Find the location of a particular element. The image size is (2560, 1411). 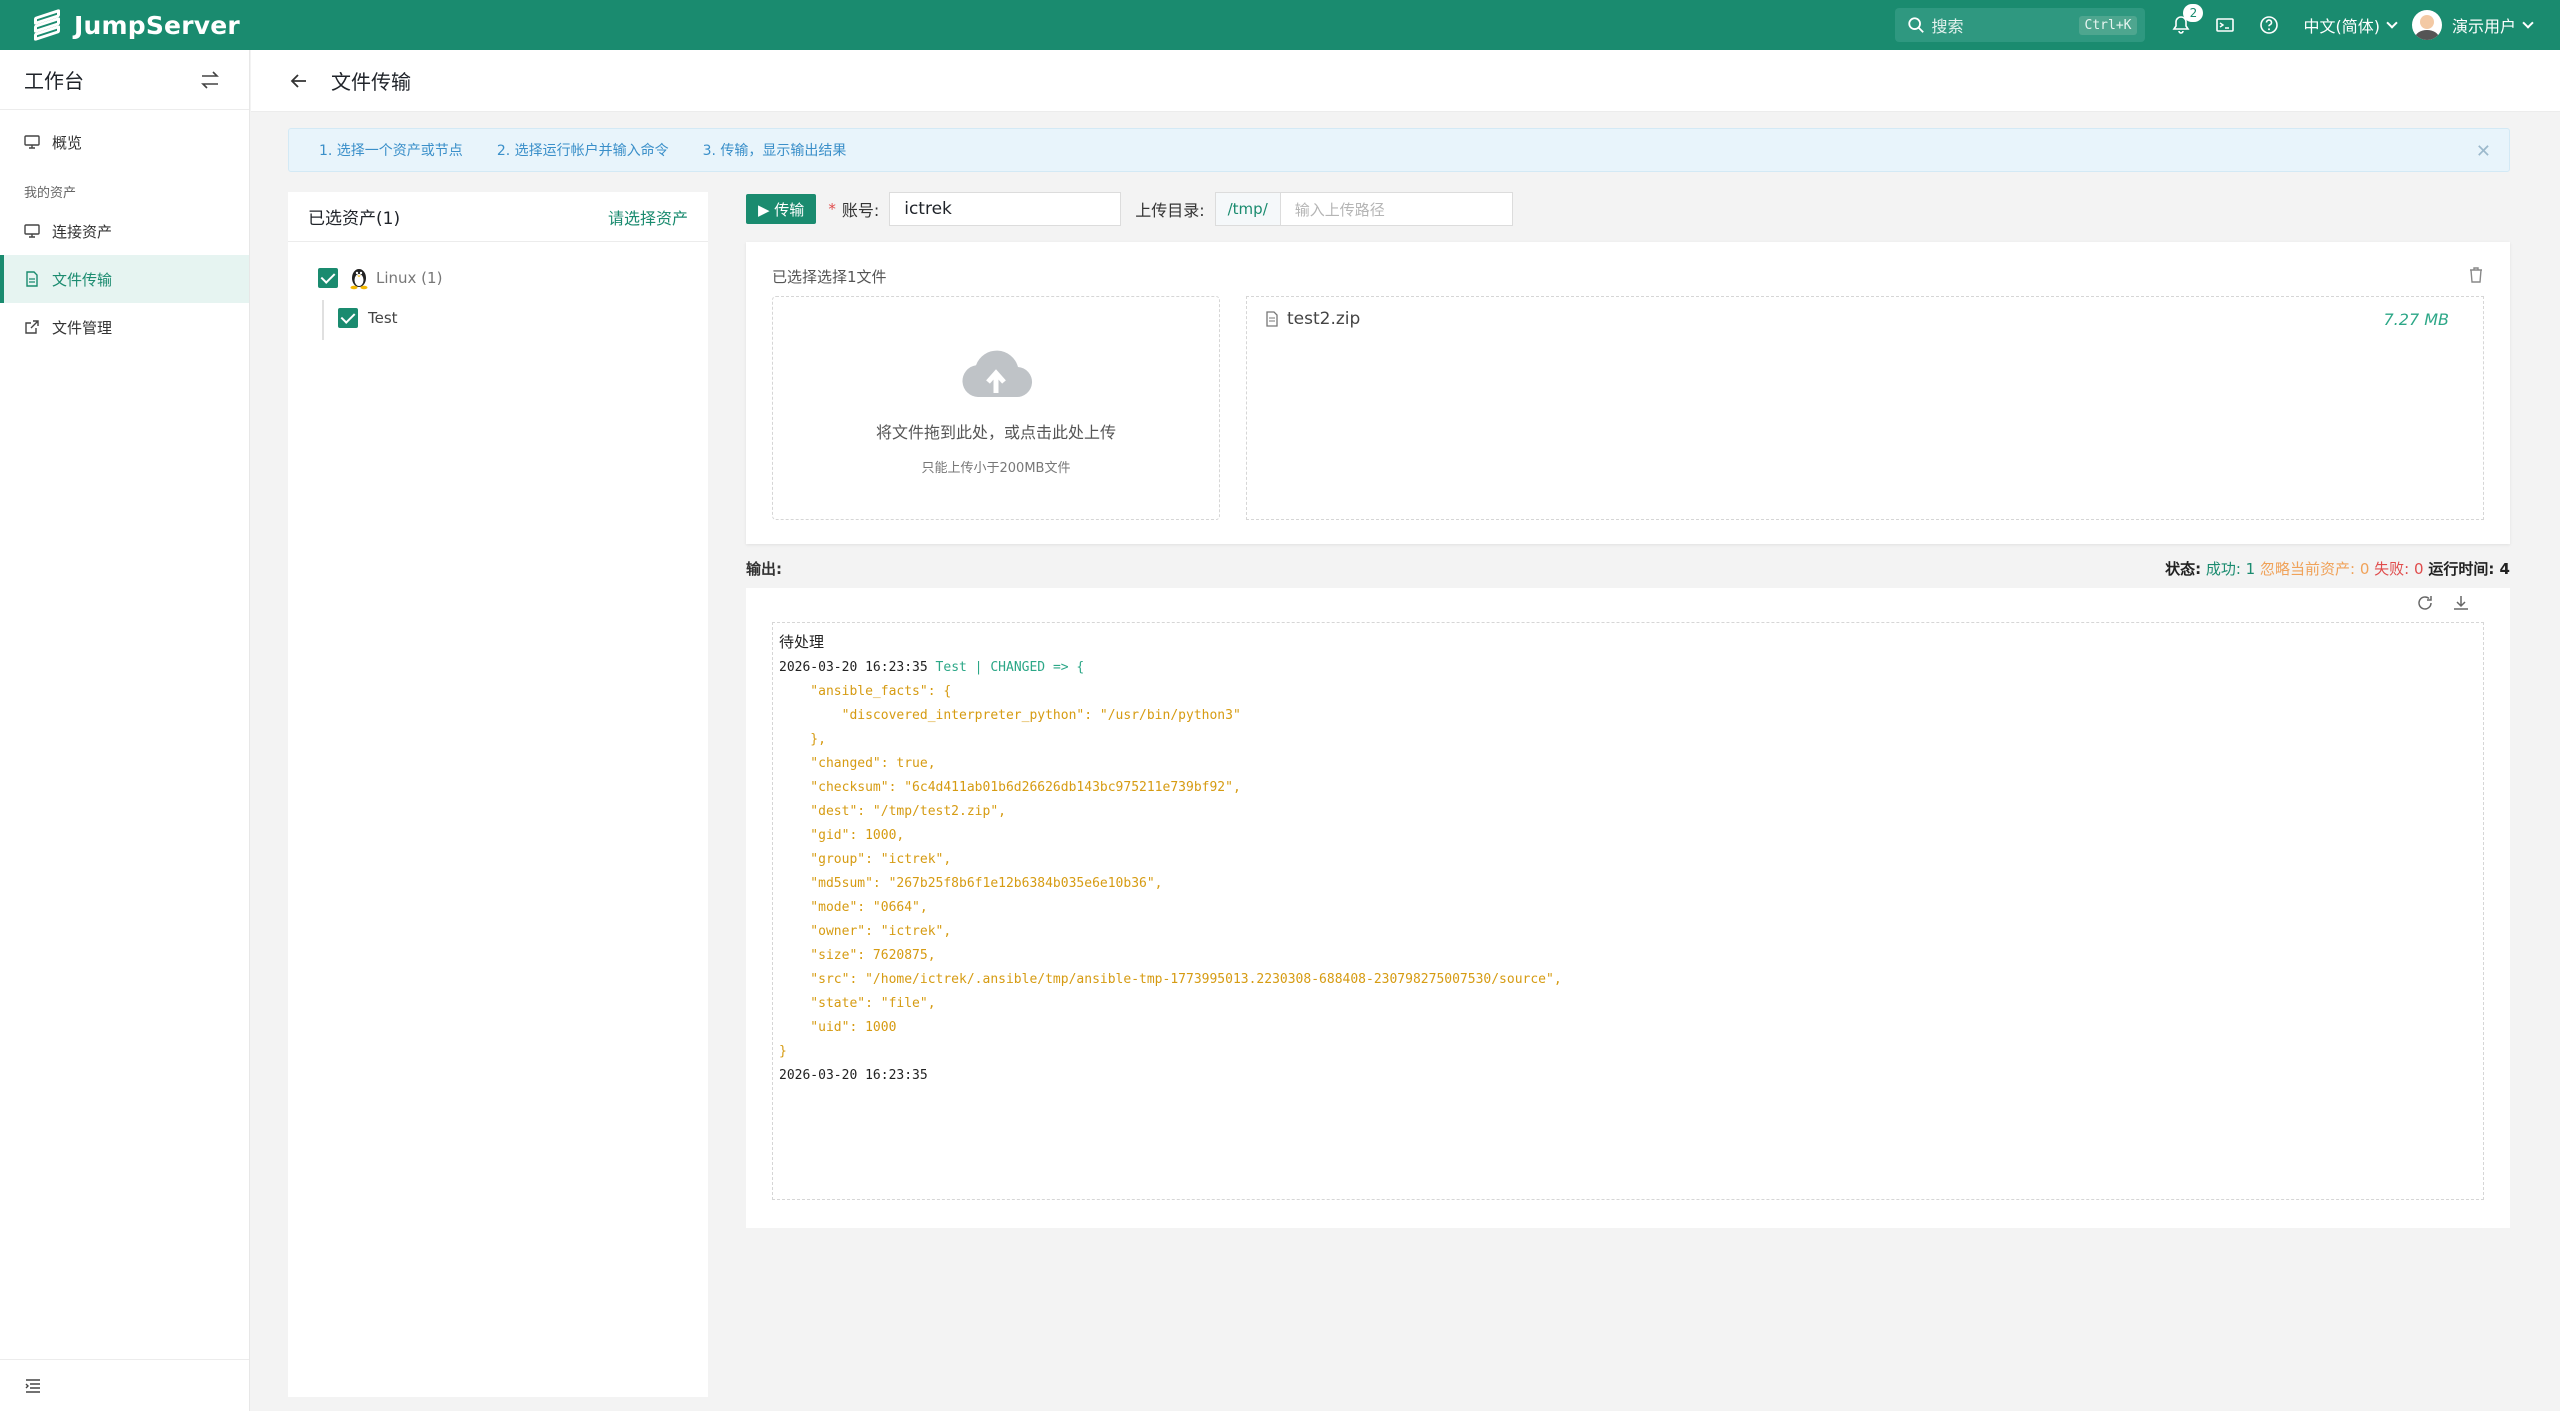

workbench-title: 工作台 is located at coordinates (54, 81).